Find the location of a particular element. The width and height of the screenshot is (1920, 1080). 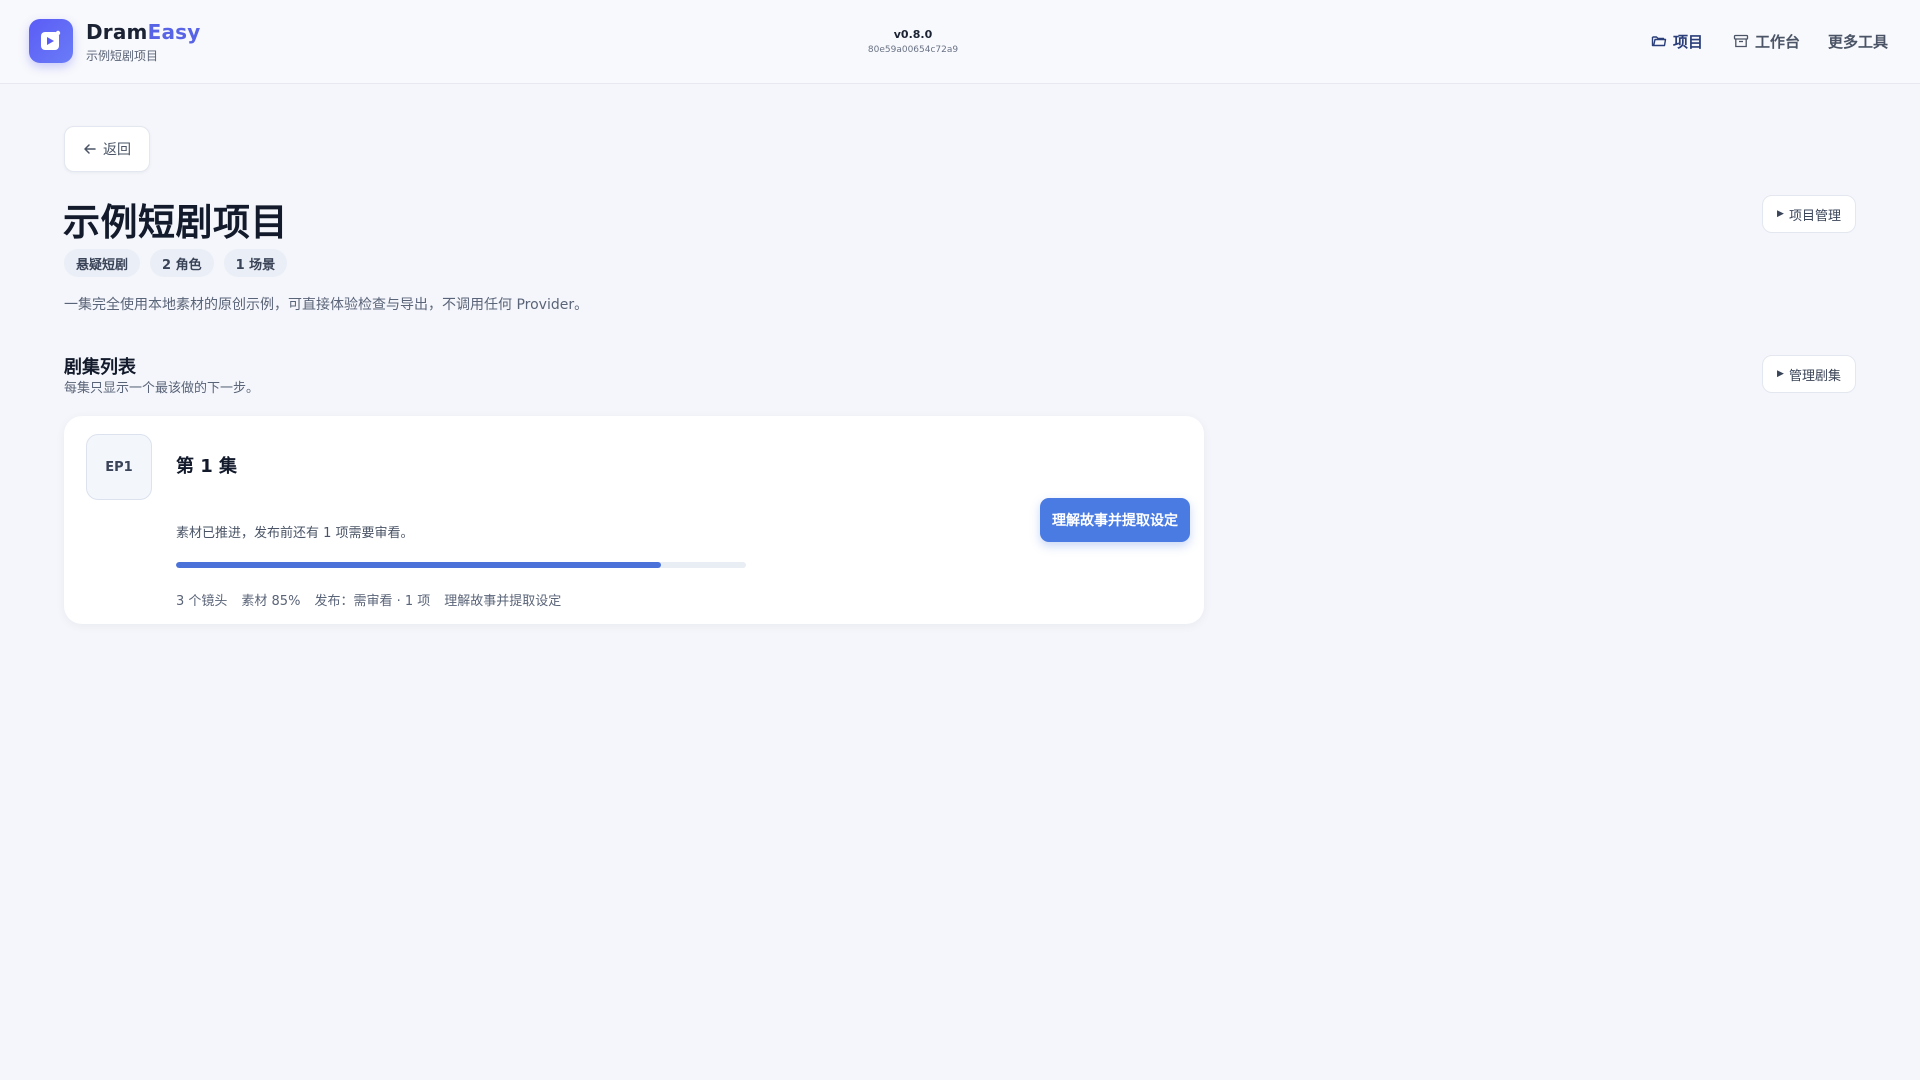

episode-progress-bar is located at coordinates (461, 565).